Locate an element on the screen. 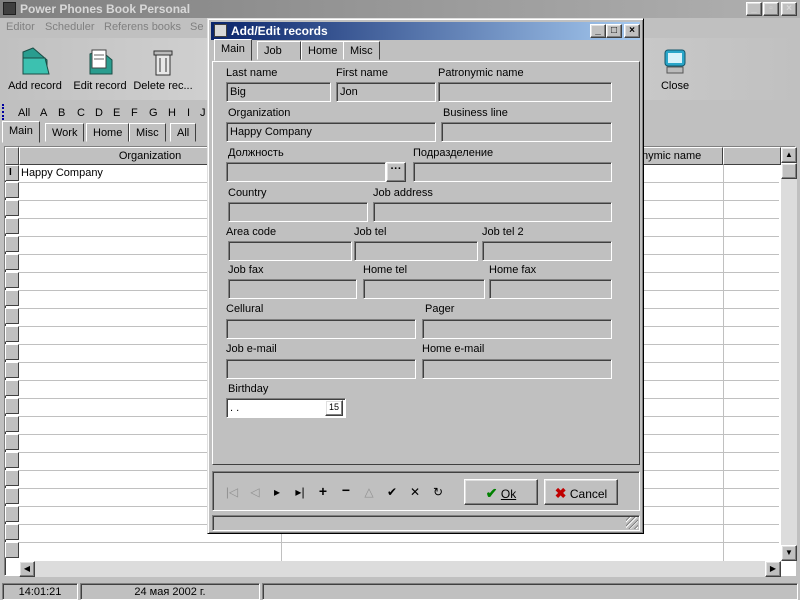  nav-post-icon: ✔ is located at coordinates (392, 492).